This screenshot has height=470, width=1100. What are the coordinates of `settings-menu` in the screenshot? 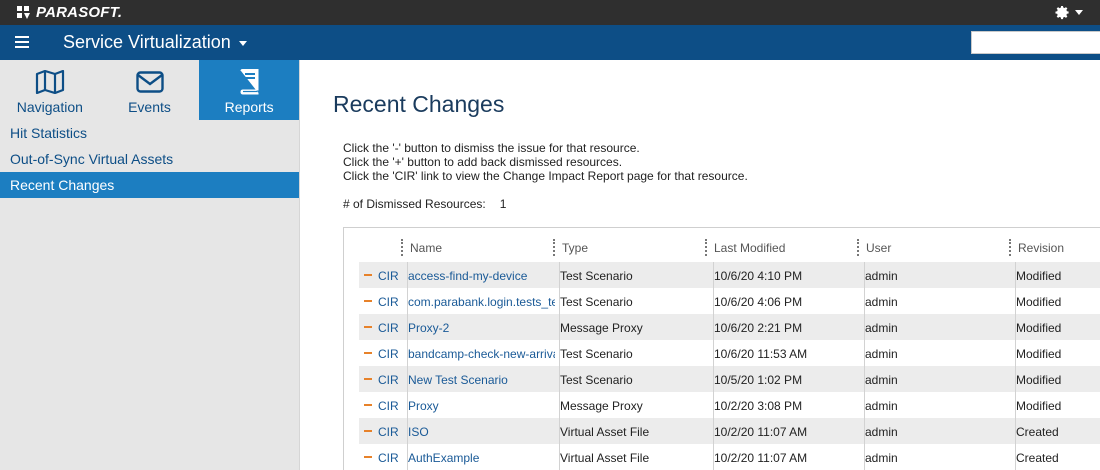 It's located at (1069, 12).